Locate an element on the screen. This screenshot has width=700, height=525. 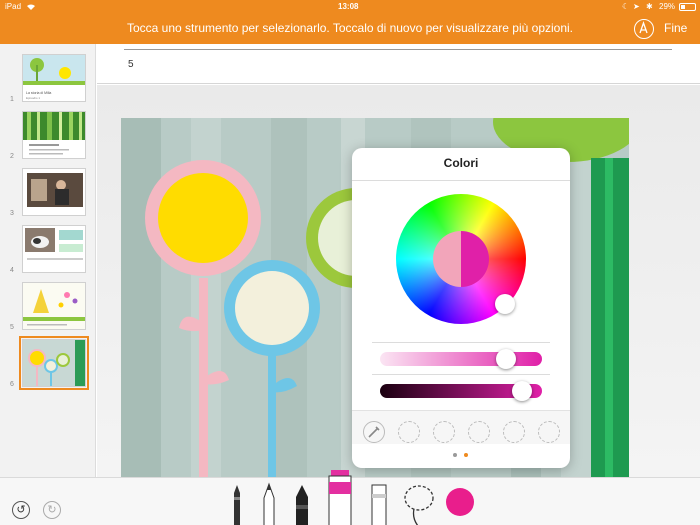
presenter-notes: 5 is located at coordinates (398, 64).